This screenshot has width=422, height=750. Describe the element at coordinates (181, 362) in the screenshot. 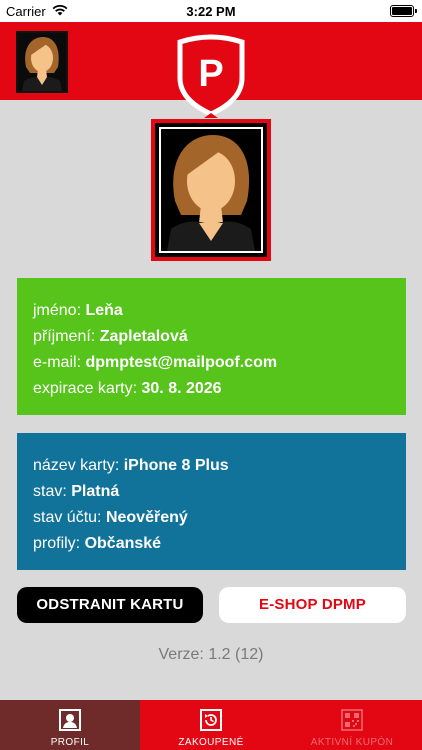

I see `email-value: dpmptest@mailpoof.com` at that location.